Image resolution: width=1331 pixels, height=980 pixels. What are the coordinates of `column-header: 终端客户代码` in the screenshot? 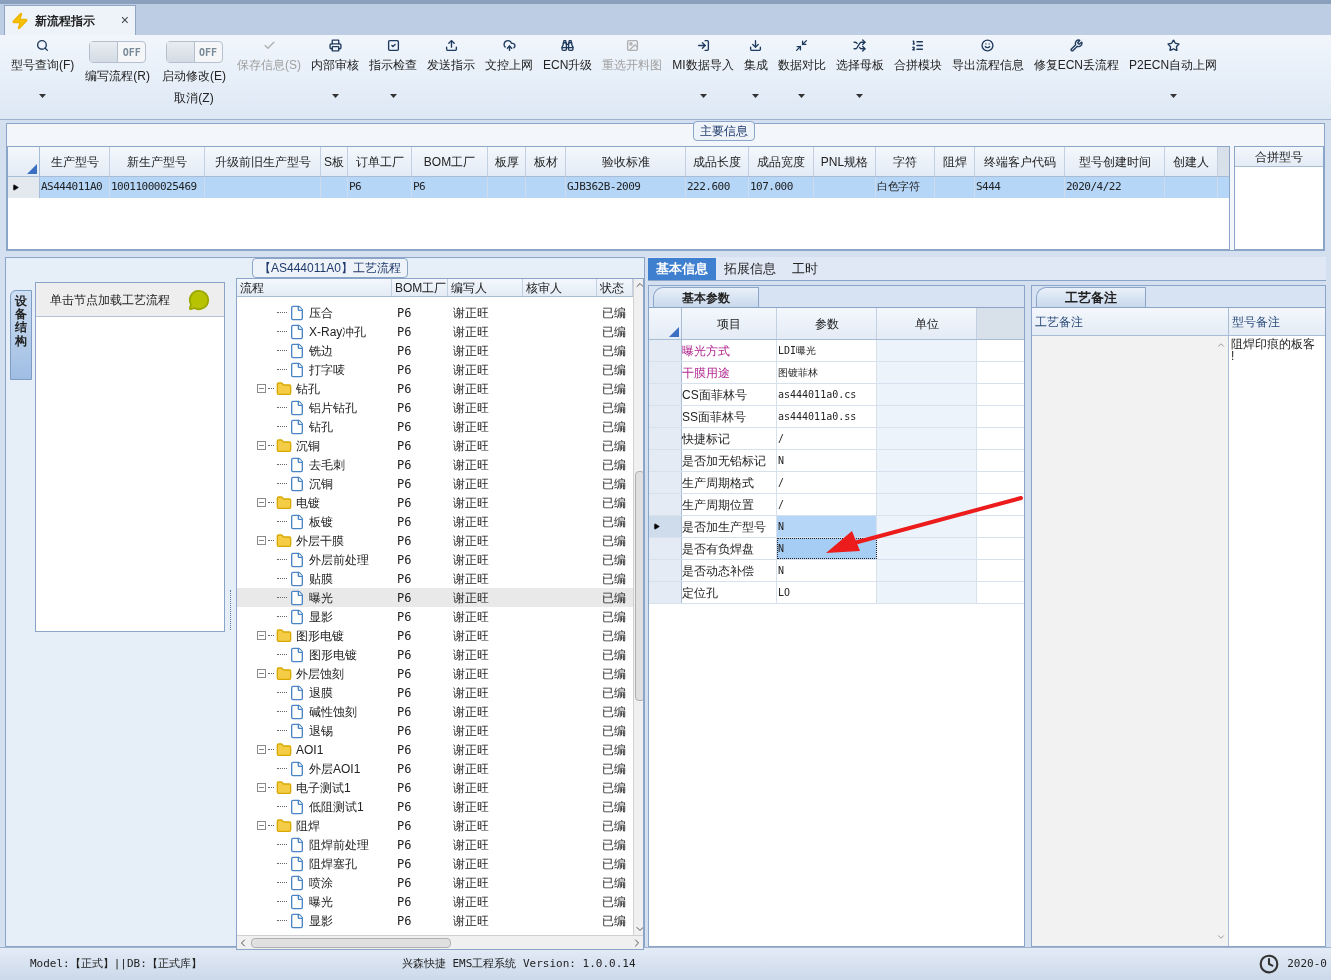 It's located at (1020, 161).